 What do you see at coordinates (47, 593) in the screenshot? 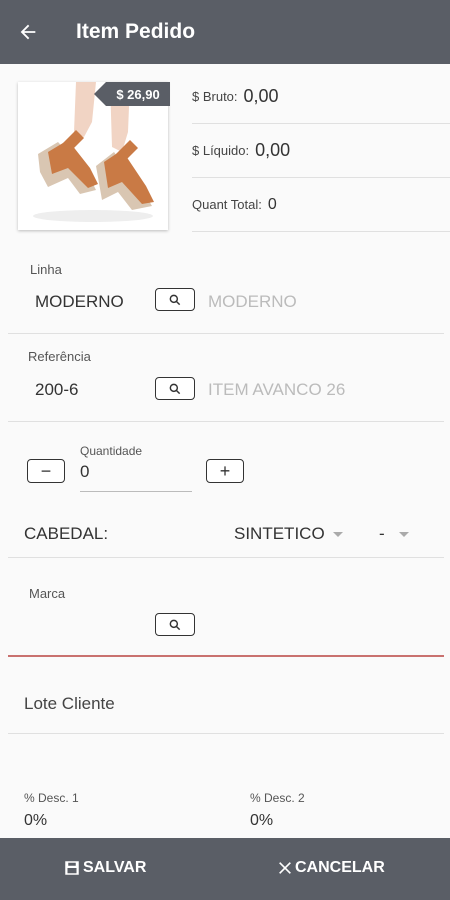
I see `marca-label: Marca` at bounding box center [47, 593].